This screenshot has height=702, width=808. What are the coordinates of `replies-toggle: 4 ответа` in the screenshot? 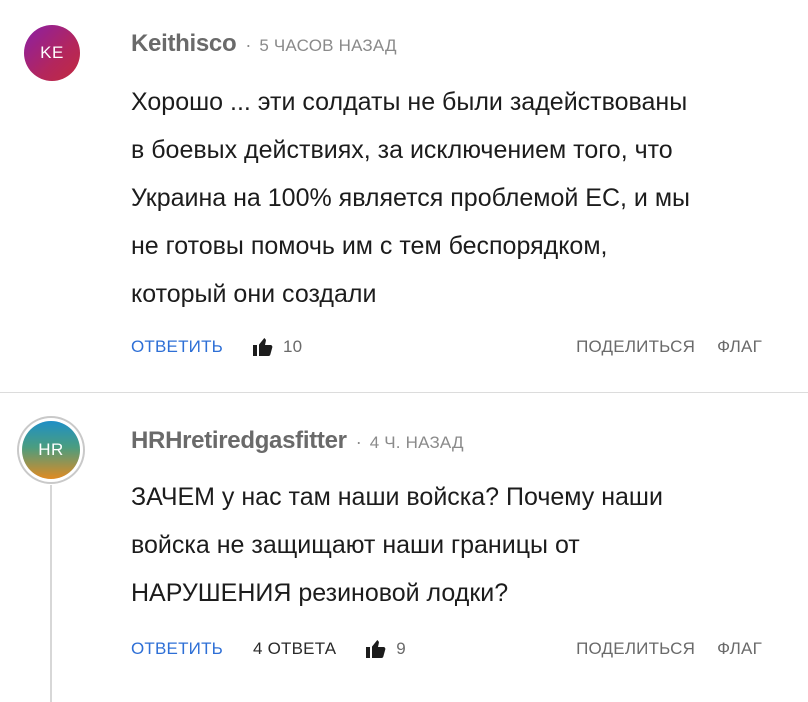 It's located at (294, 649).